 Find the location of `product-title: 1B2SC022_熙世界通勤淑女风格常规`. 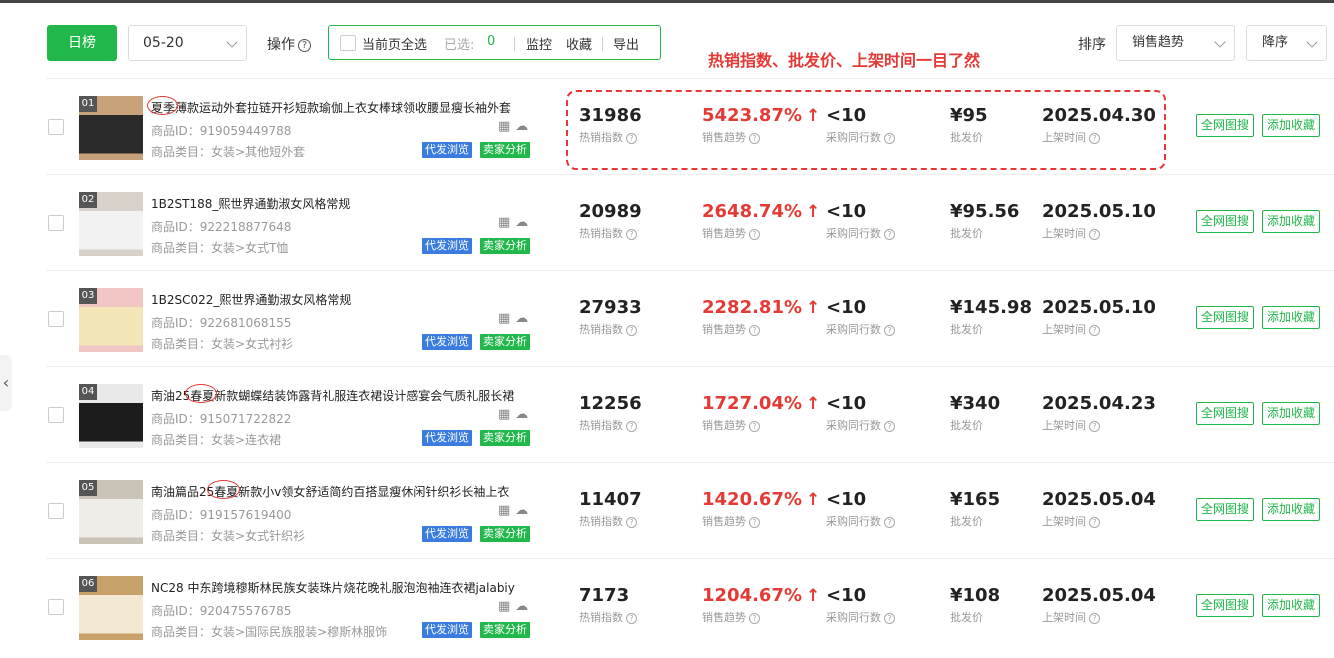

product-title: 1B2SC022_熙世界通勤淑女风格常规 is located at coordinates (341, 299).